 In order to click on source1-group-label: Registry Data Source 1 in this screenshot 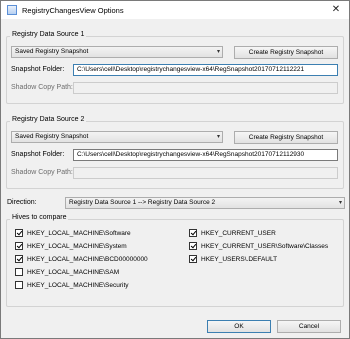, I will do `click(48, 34)`.